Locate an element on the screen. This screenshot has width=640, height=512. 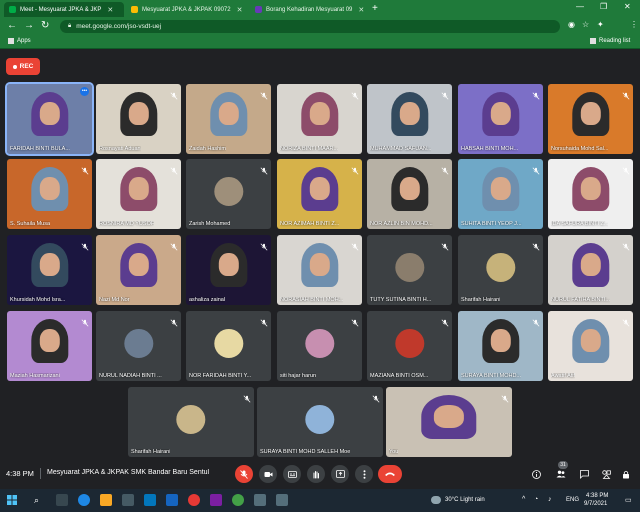
back-arrow-icon: ← is located at coordinates (12, 26).